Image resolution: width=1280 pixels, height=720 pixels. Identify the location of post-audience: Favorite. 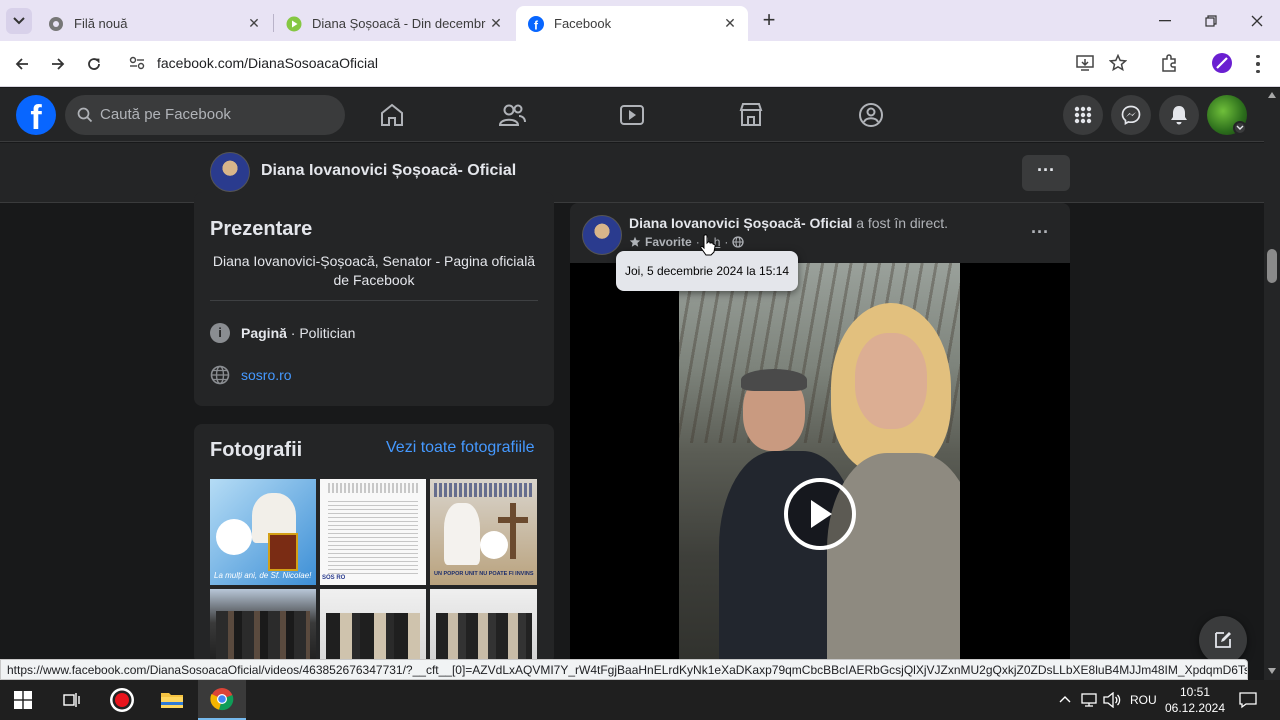
(668, 242).